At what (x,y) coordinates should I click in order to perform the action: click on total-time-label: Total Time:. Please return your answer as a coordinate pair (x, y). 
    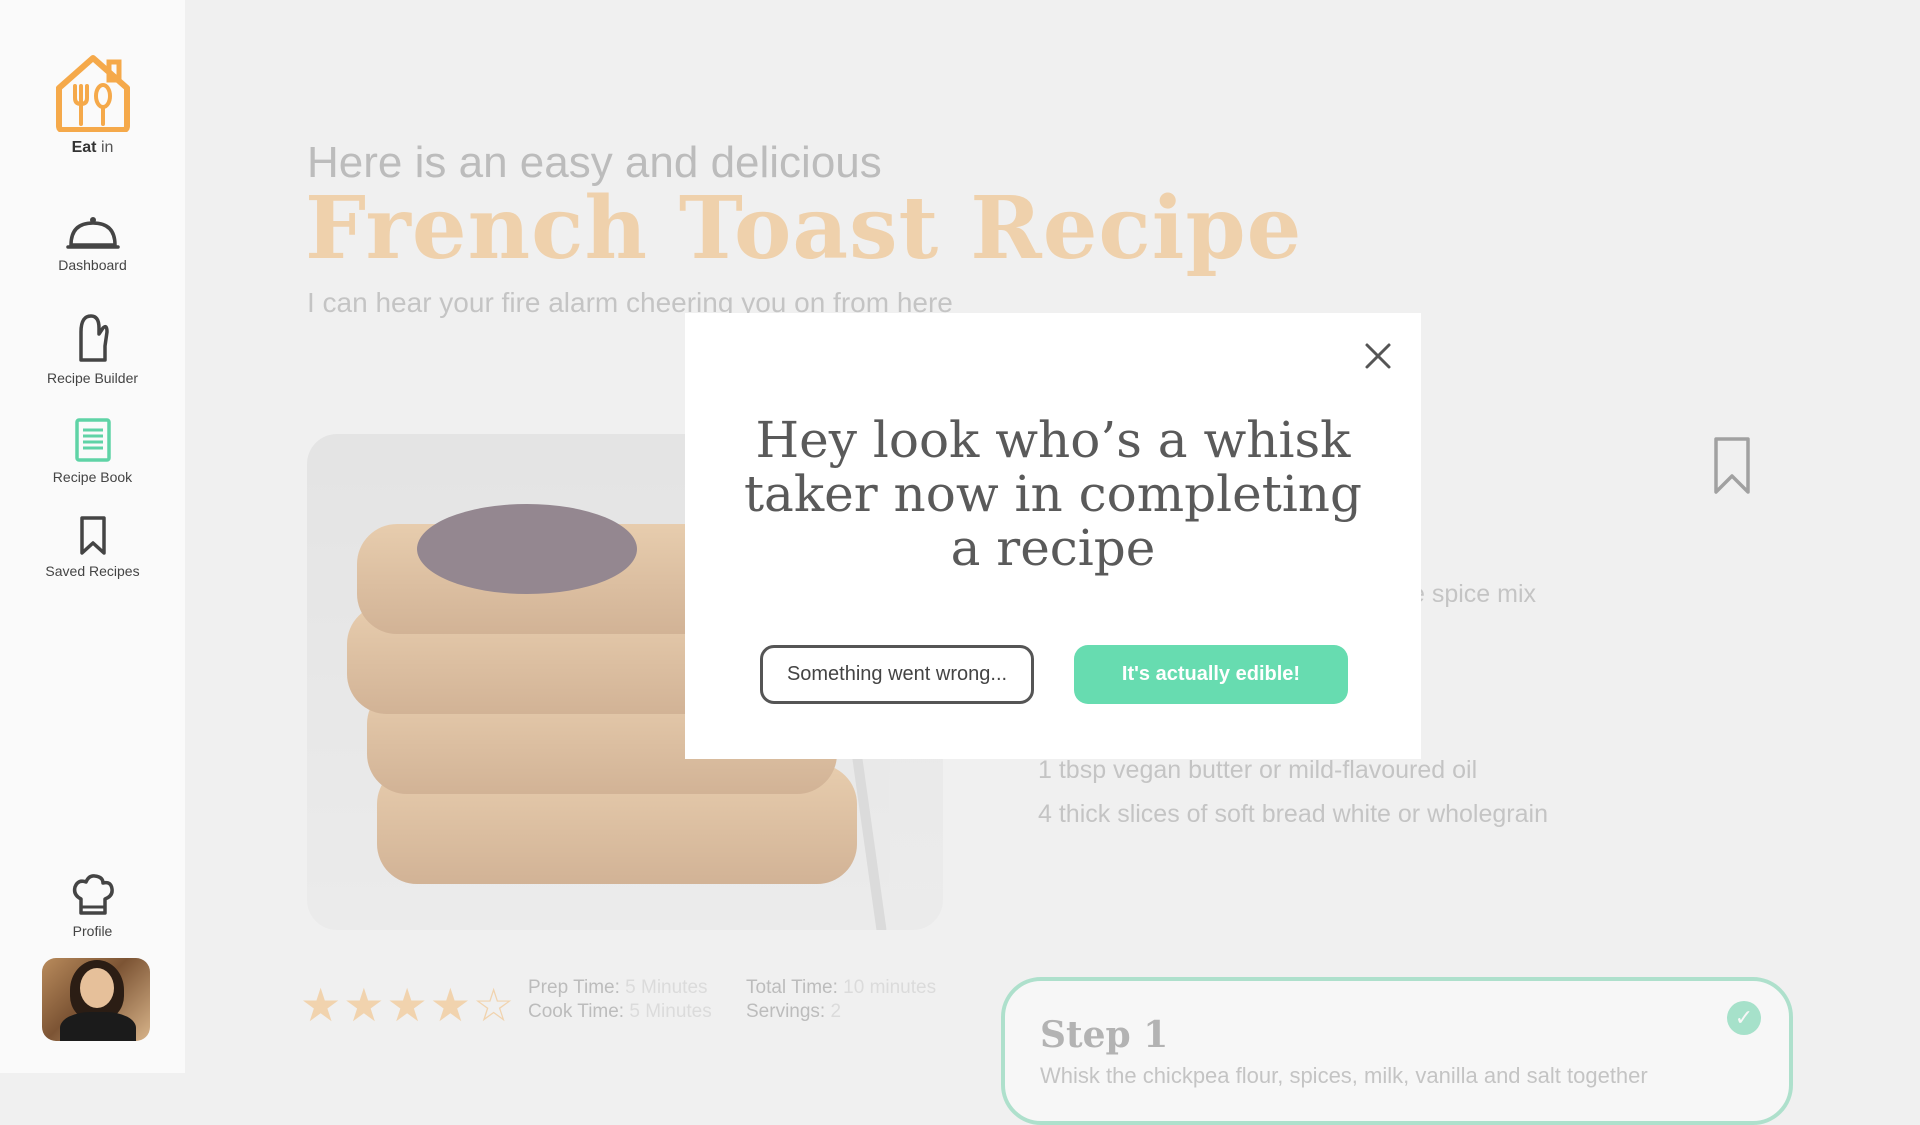
    Looking at the image, I should click on (792, 987).